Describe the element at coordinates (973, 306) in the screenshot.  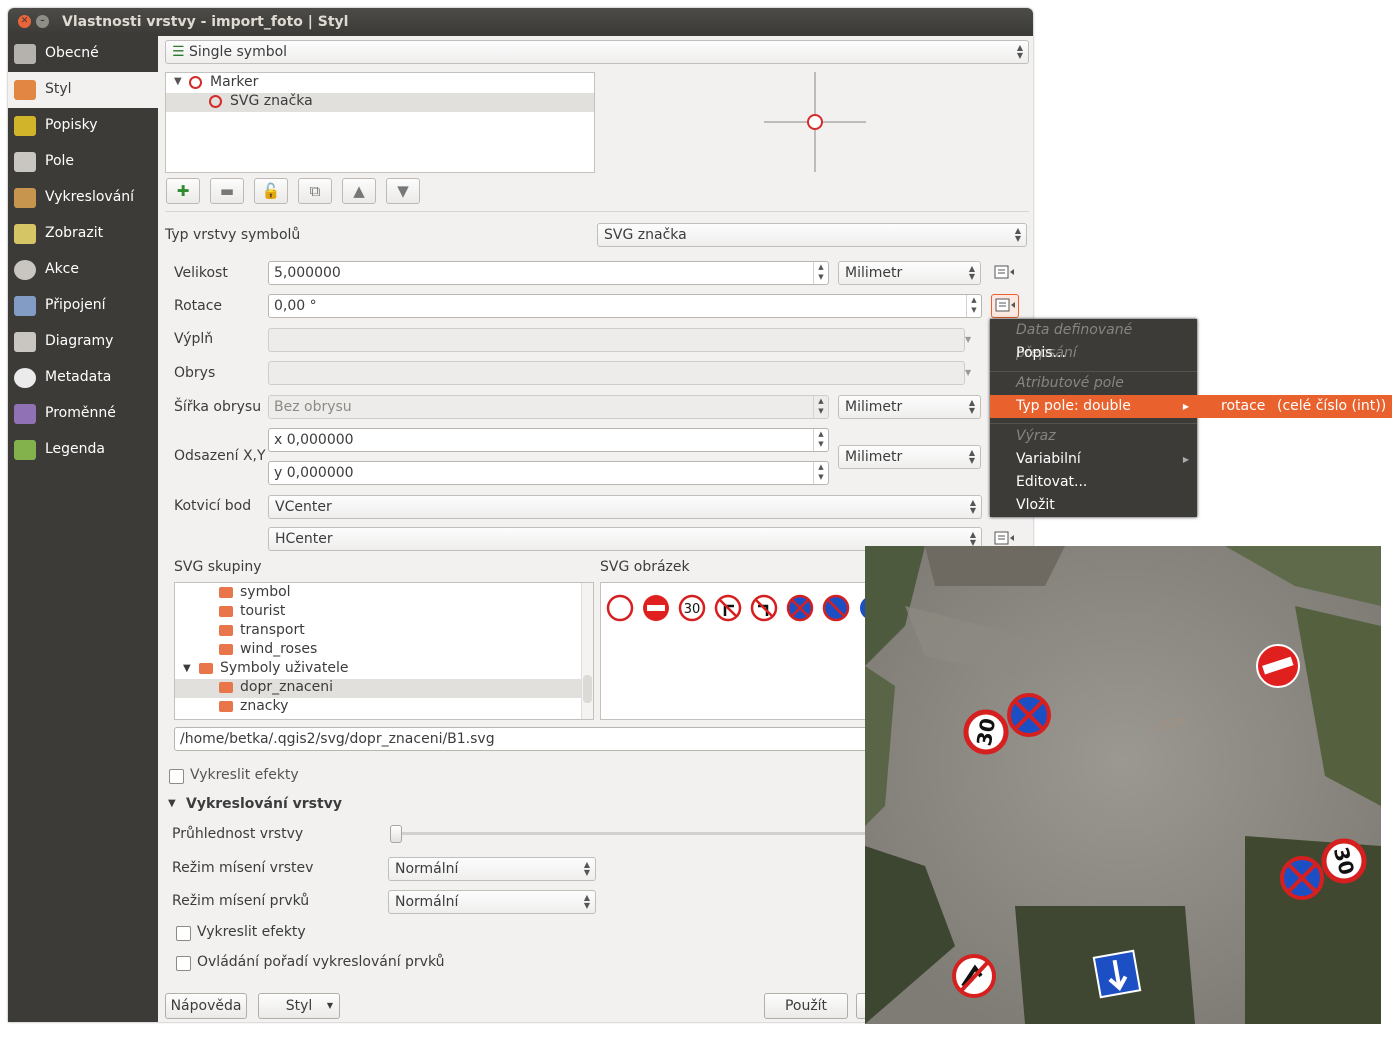
I see `rotation-spinner: ▲ ▼` at that location.